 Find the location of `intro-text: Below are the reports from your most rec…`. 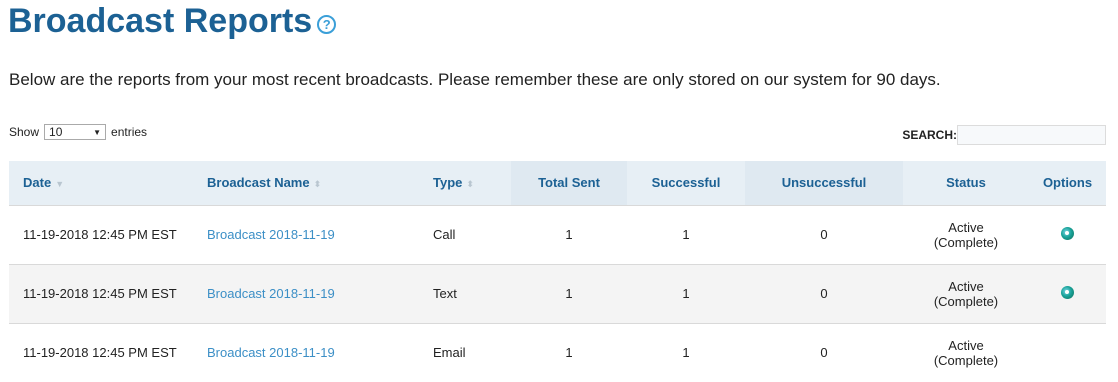

intro-text: Below are the reports from your most rec… is located at coordinates (475, 79).